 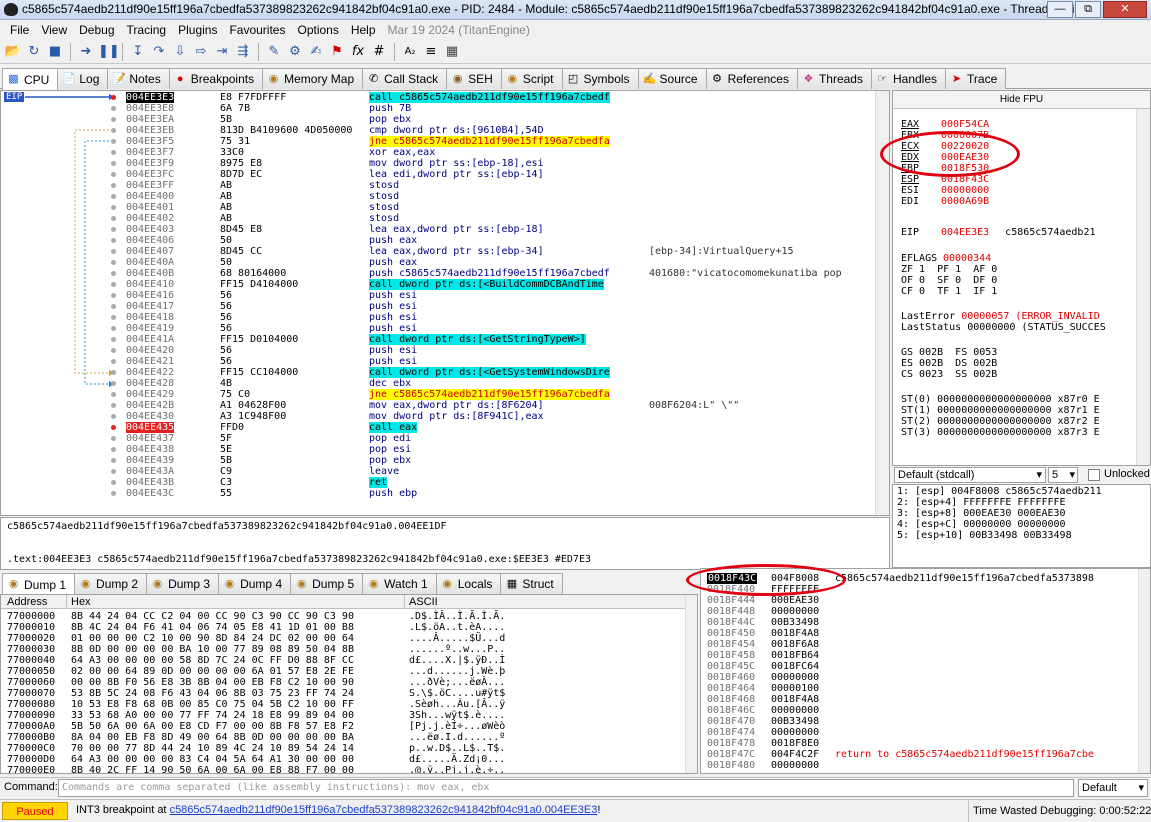 What do you see at coordinates (499, 240) in the screenshot?
I see `disasm-row: 004EE406 50 push eax` at bounding box center [499, 240].